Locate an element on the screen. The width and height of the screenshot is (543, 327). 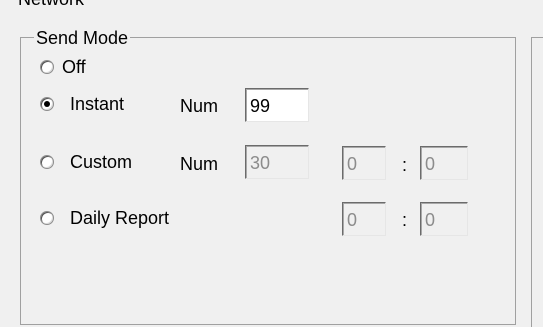
instant-num-label: Num is located at coordinates (199, 106).